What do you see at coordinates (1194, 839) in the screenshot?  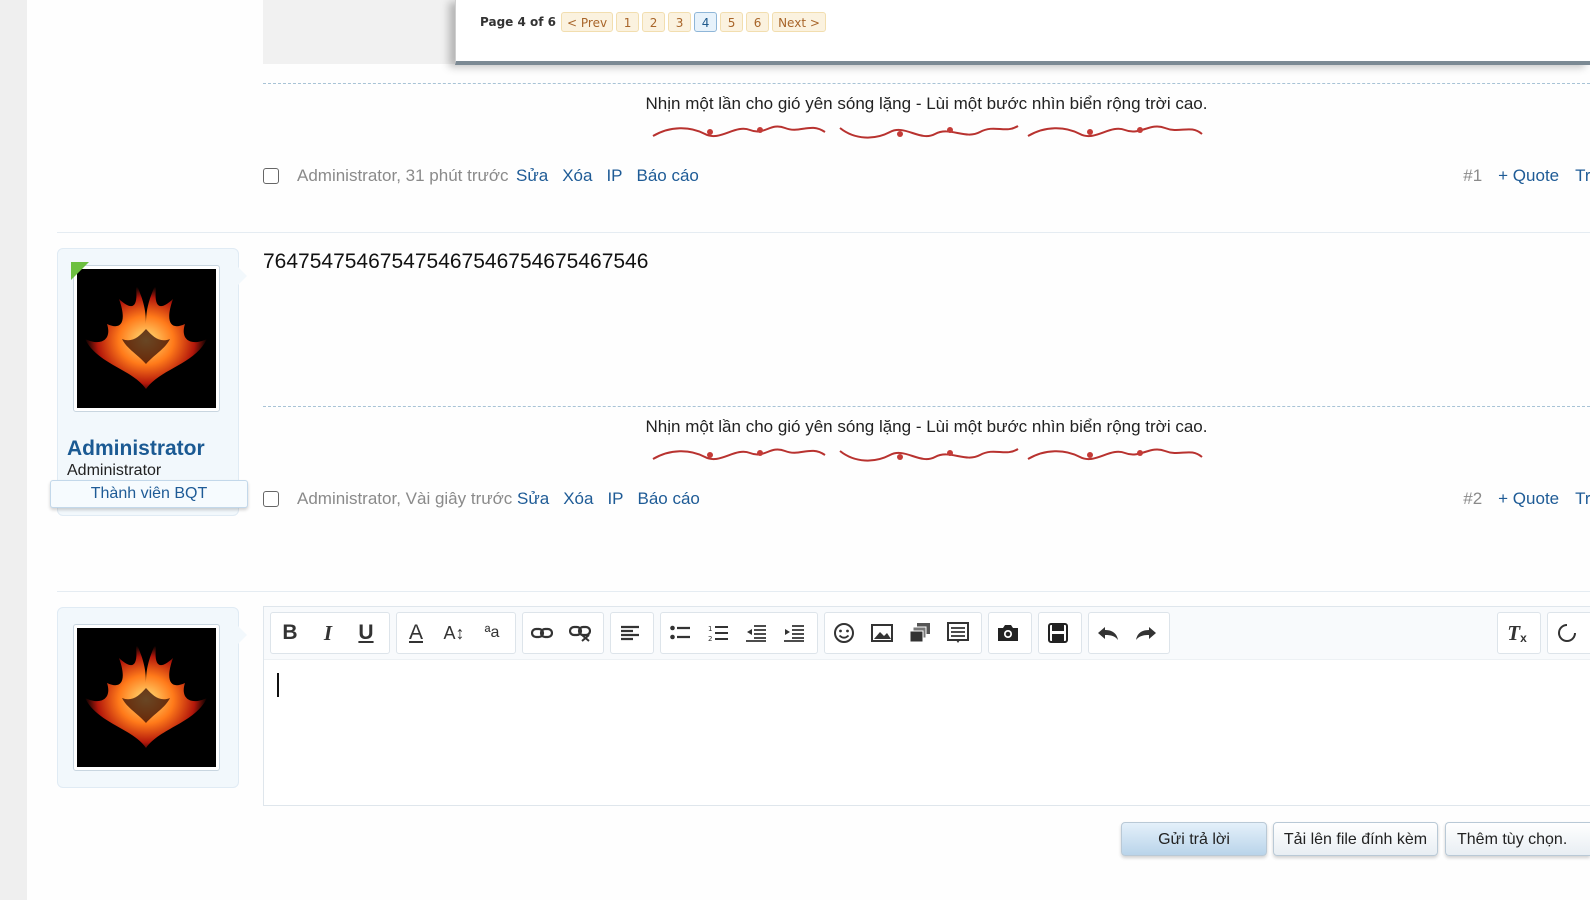 I see `submit-reply-button: Gửi trả lời` at bounding box center [1194, 839].